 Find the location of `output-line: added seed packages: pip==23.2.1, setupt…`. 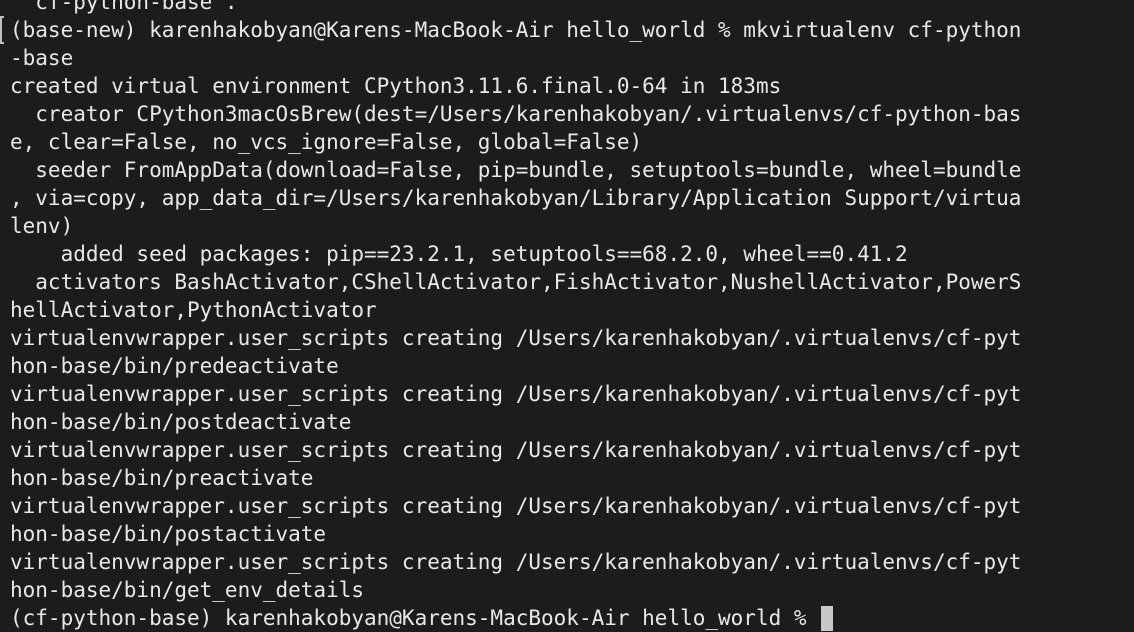

output-line: added seed packages: pip==23.2.1, setupt… is located at coordinates (459, 254).